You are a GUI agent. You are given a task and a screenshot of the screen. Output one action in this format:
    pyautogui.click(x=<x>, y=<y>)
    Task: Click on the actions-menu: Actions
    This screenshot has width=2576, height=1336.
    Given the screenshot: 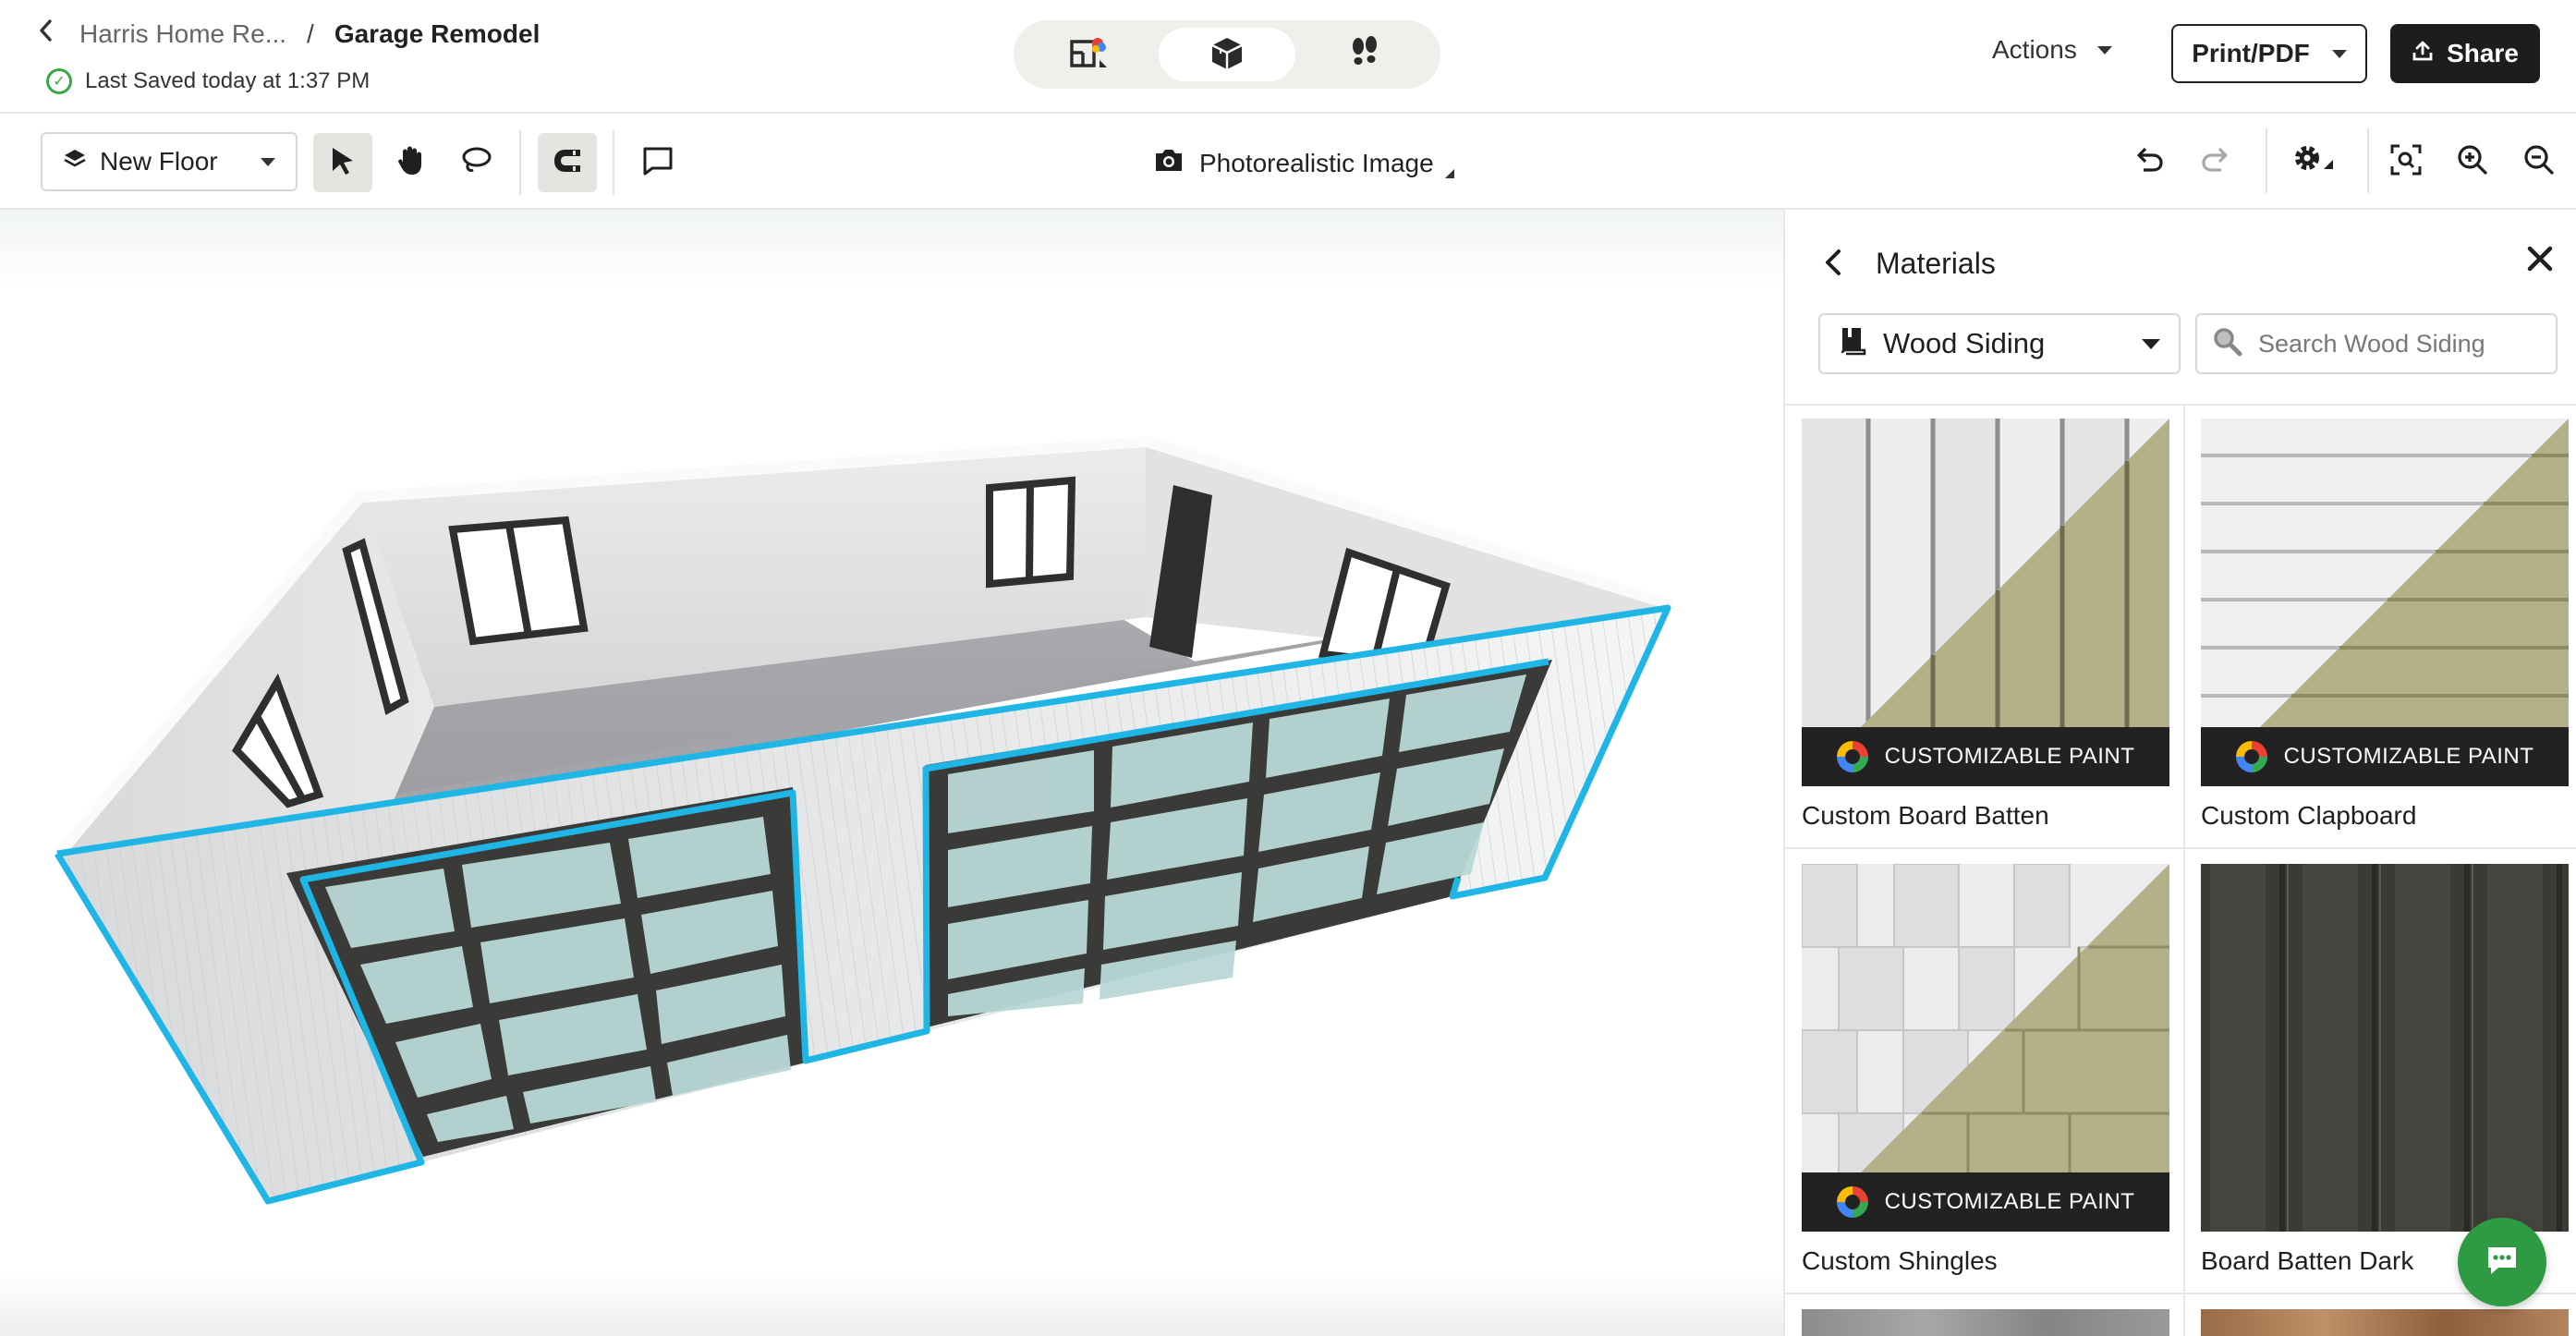 What is the action you would take?
    pyautogui.click(x=2052, y=50)
    